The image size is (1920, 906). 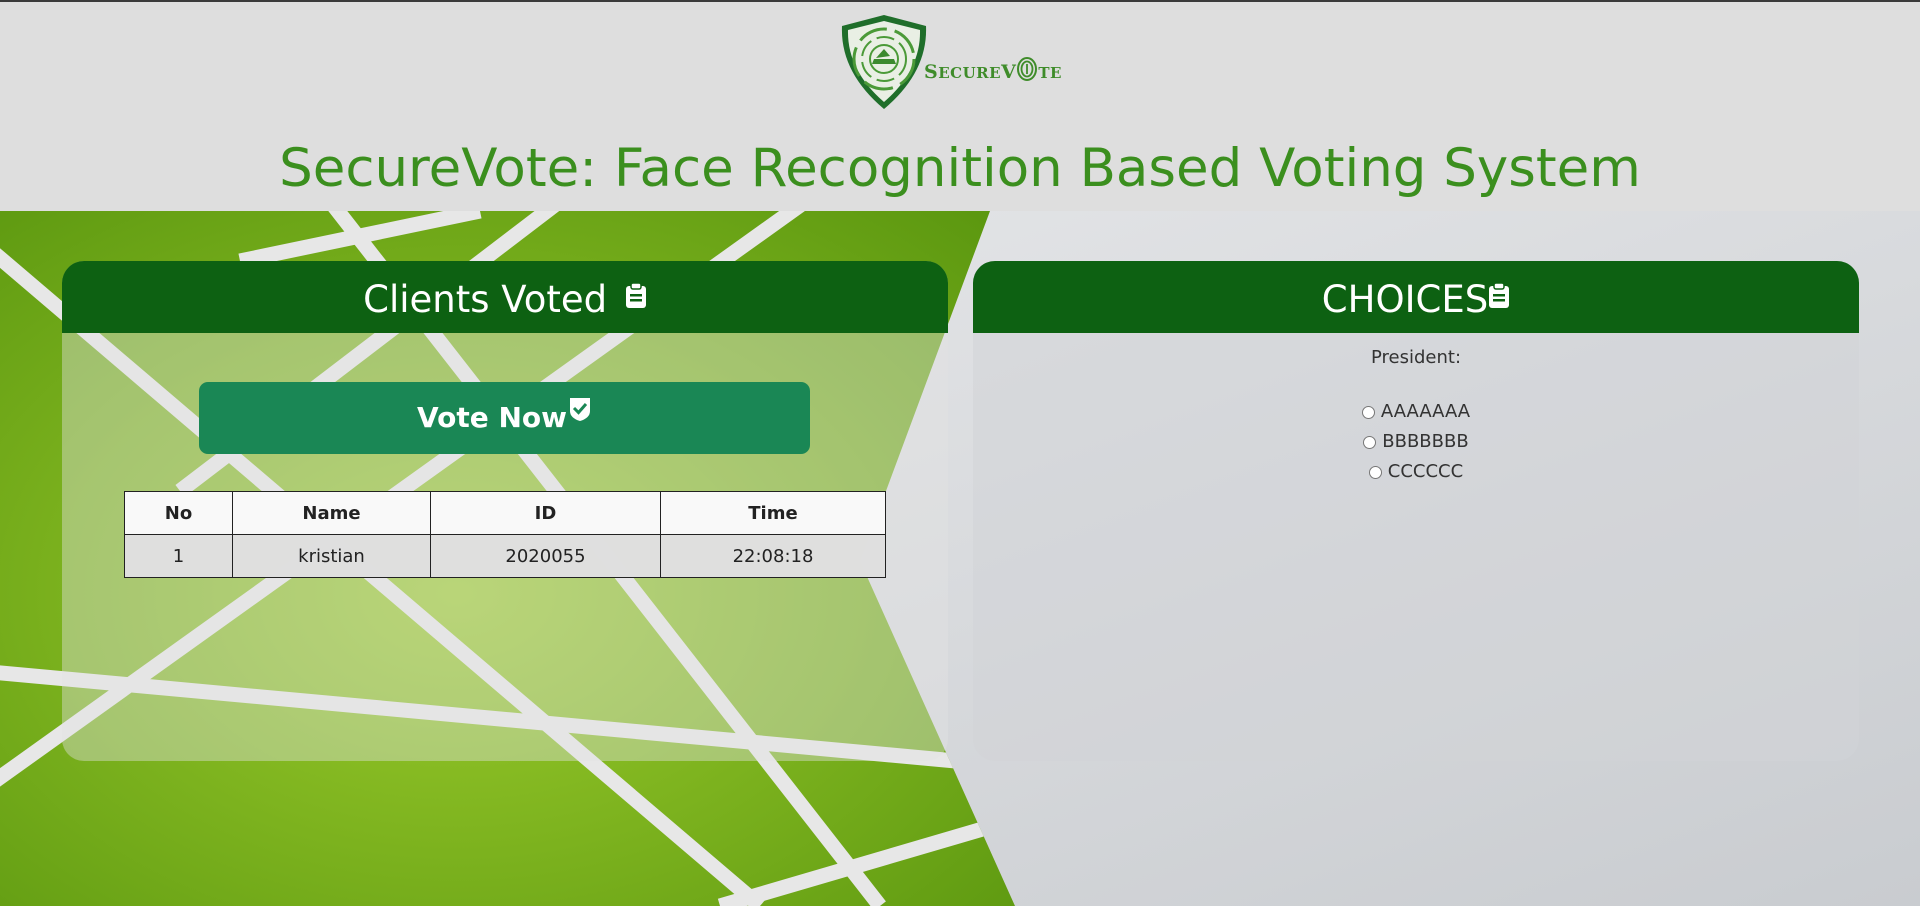 What do you see at coordinates (1425, 471) in the screenshot?
I see `candidate-label: CCCCCC` at bounding box center [1425, 471].